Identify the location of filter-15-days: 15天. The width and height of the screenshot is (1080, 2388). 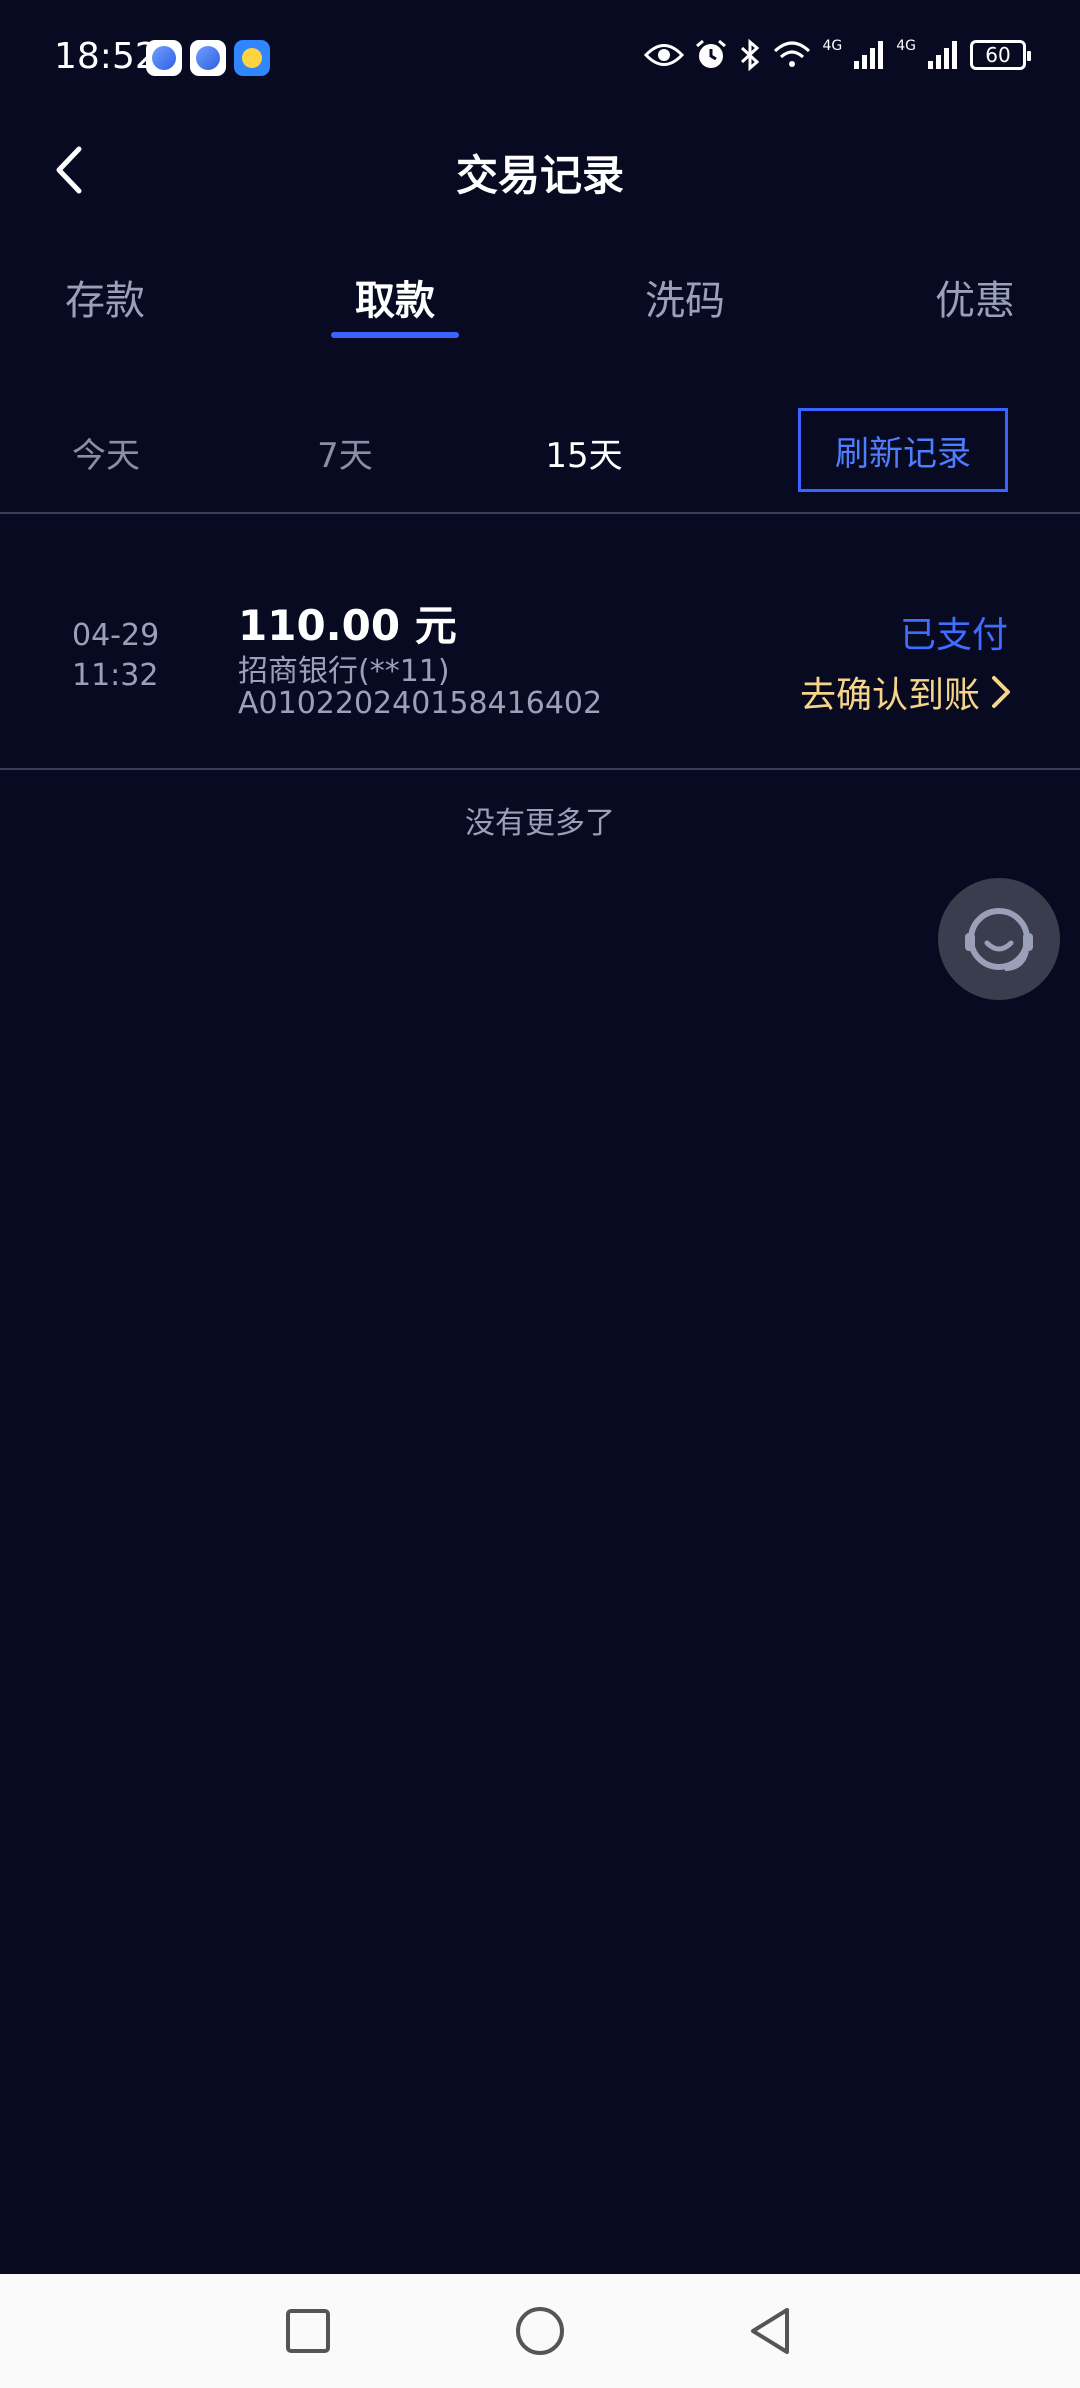
(583, 452).